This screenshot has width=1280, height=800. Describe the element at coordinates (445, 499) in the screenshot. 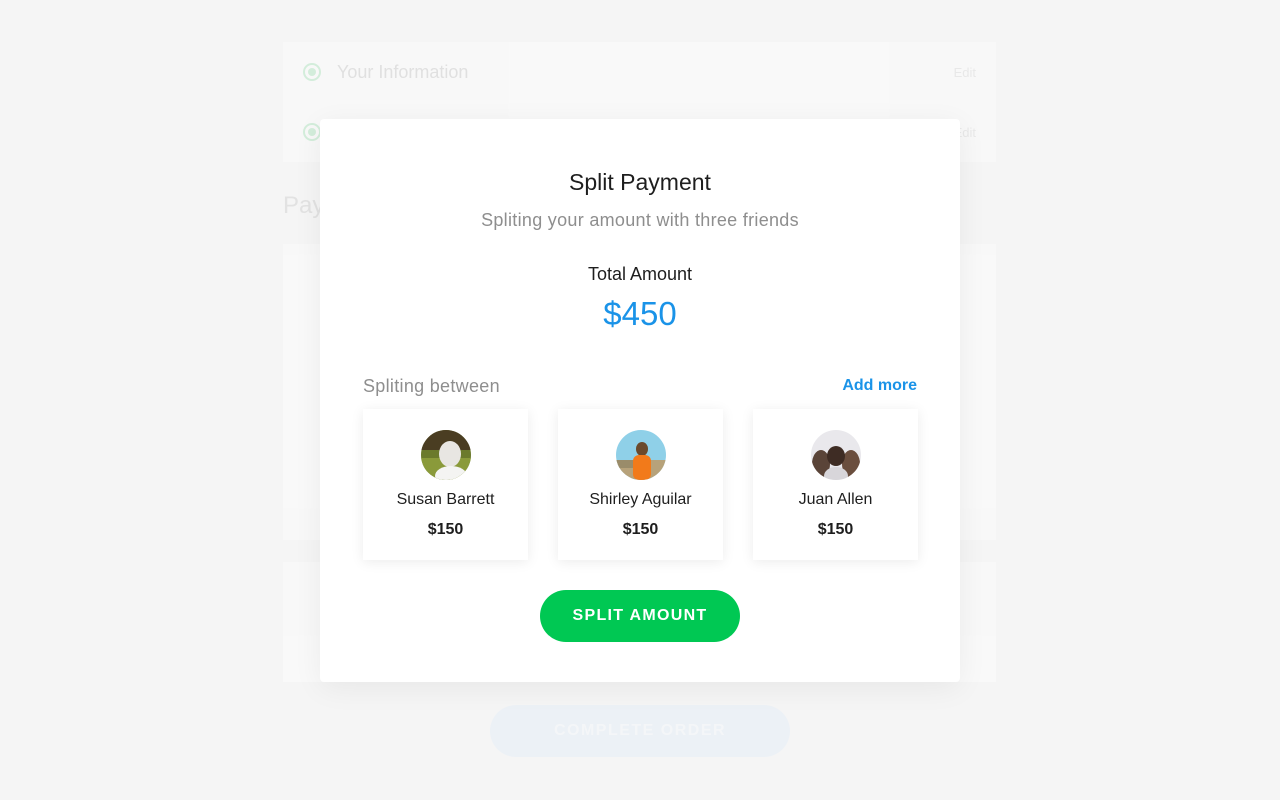

I see `friend-name: Susan Barrett` at that location.